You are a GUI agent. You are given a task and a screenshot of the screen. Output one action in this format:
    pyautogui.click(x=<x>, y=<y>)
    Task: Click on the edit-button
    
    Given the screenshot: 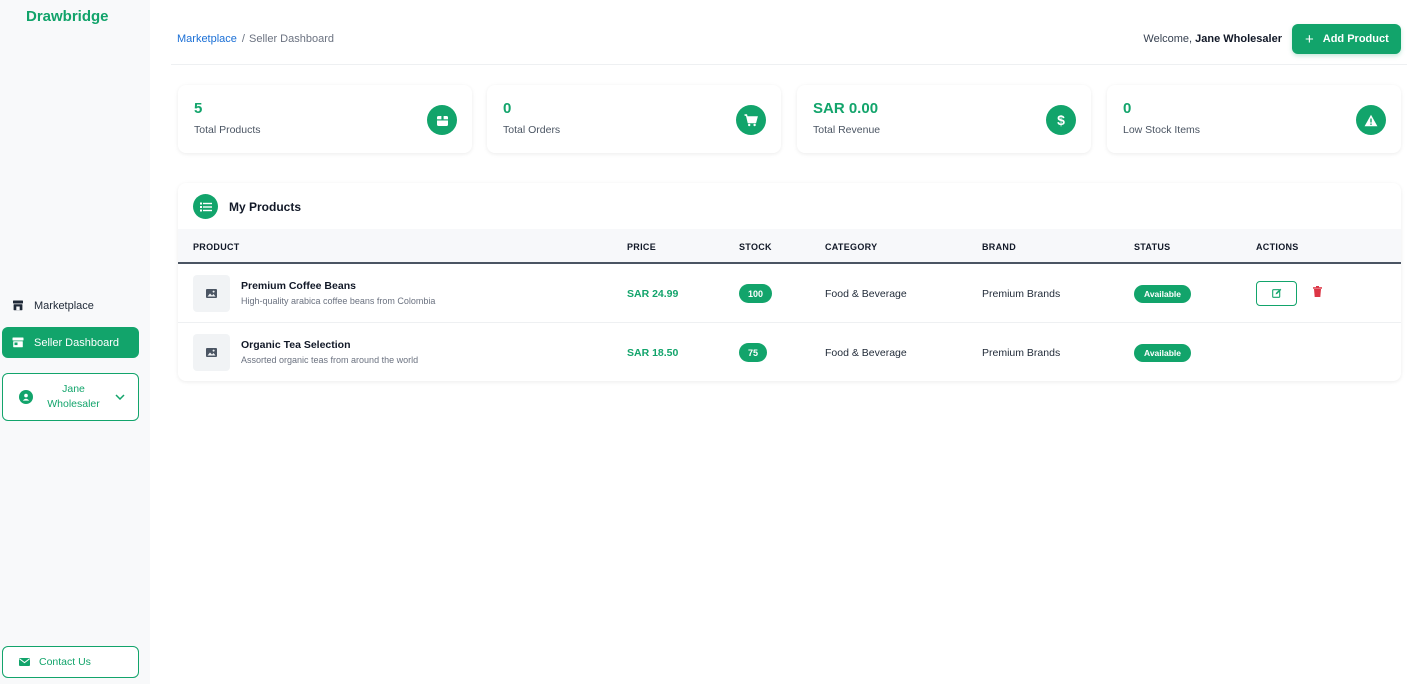 What is the action you would take?
    pyautogui.click(x=1276, y=293)
    